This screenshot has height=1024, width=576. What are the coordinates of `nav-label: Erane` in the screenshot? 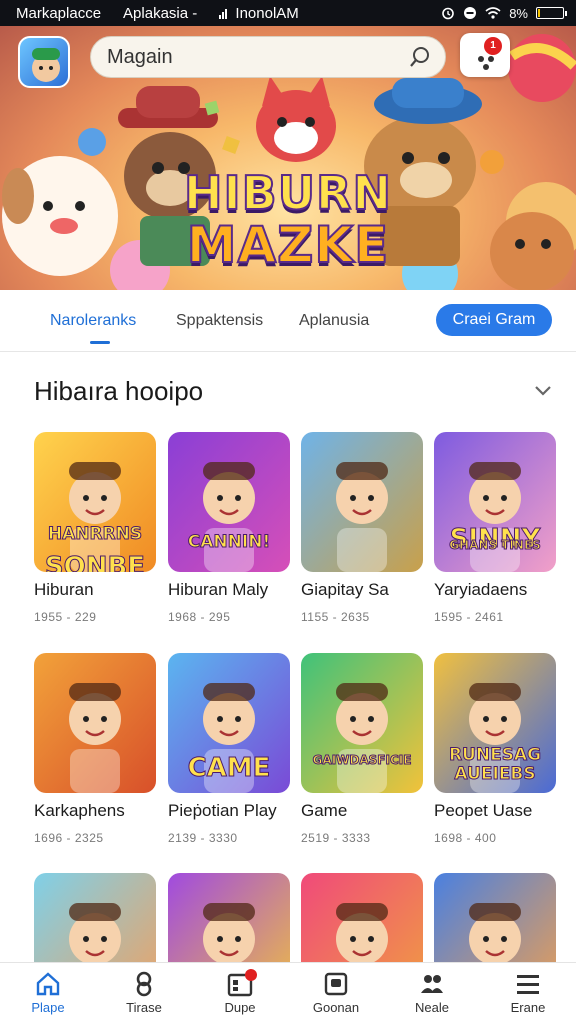 It's located at (528, 1007).